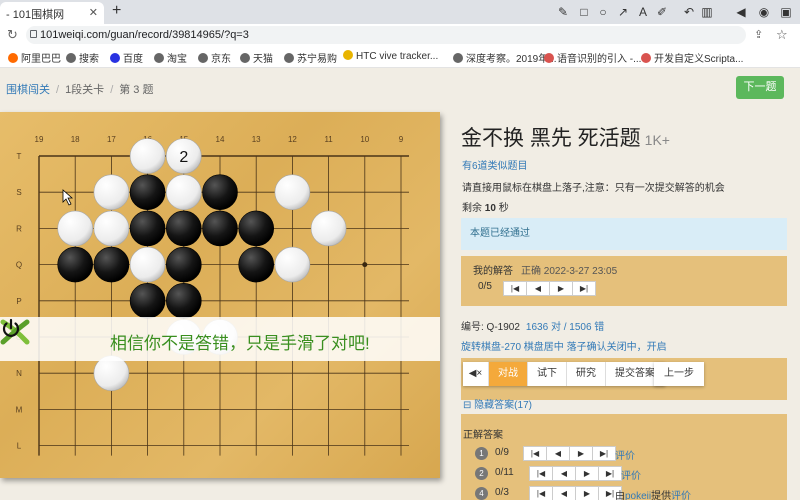  I want to click on research-mode-button: 研究, so click(586, 374).